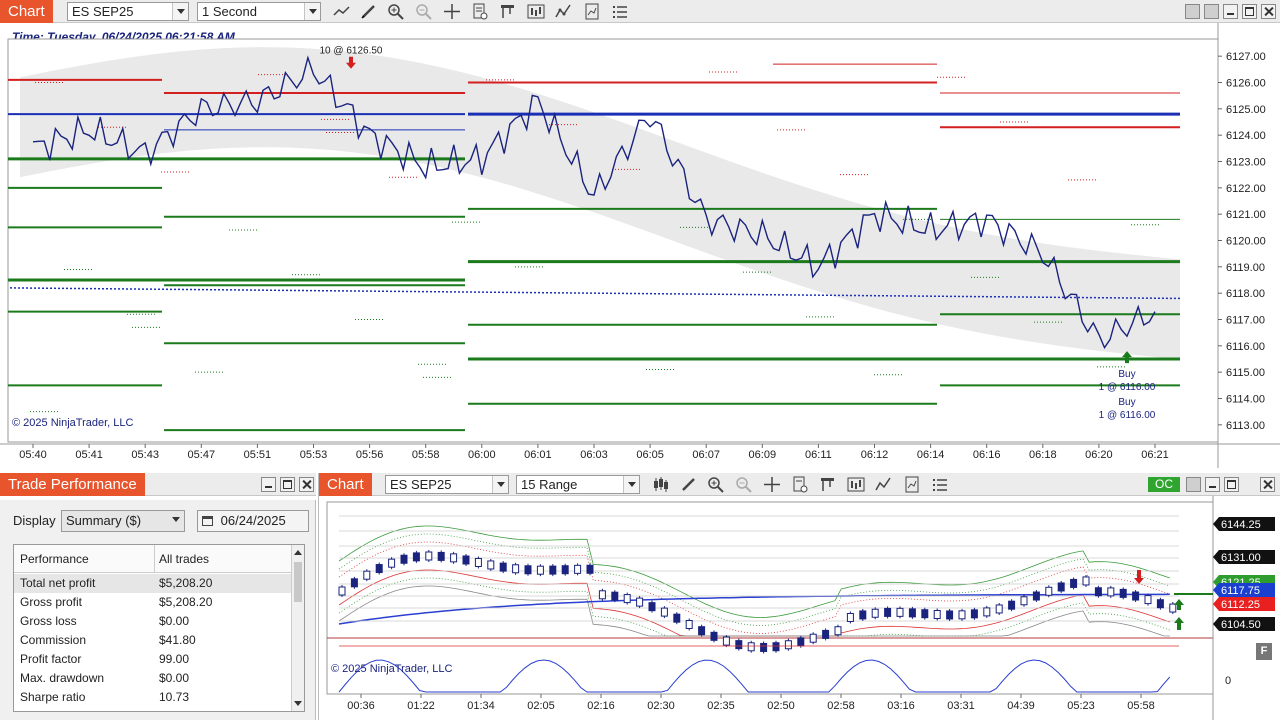 The width and height of the screenshot is (1280, 720). Describe the element at coordinates (287, 484) in the screenshot. I see `tp-maximize-button` at that location.